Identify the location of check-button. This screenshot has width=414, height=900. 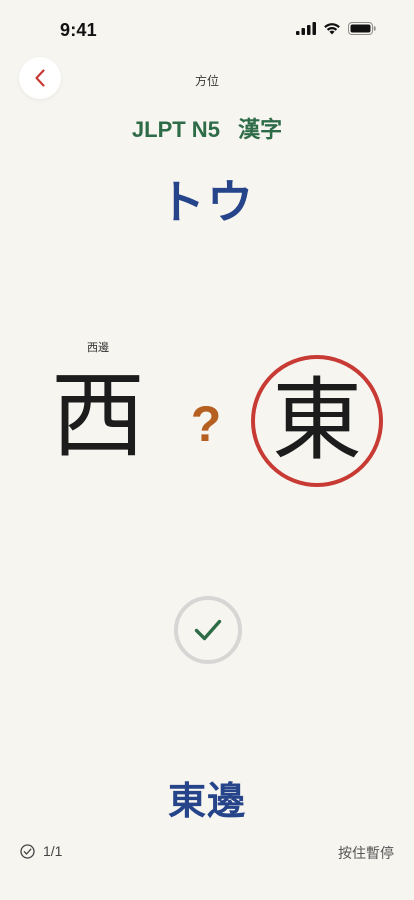
(208, 630).